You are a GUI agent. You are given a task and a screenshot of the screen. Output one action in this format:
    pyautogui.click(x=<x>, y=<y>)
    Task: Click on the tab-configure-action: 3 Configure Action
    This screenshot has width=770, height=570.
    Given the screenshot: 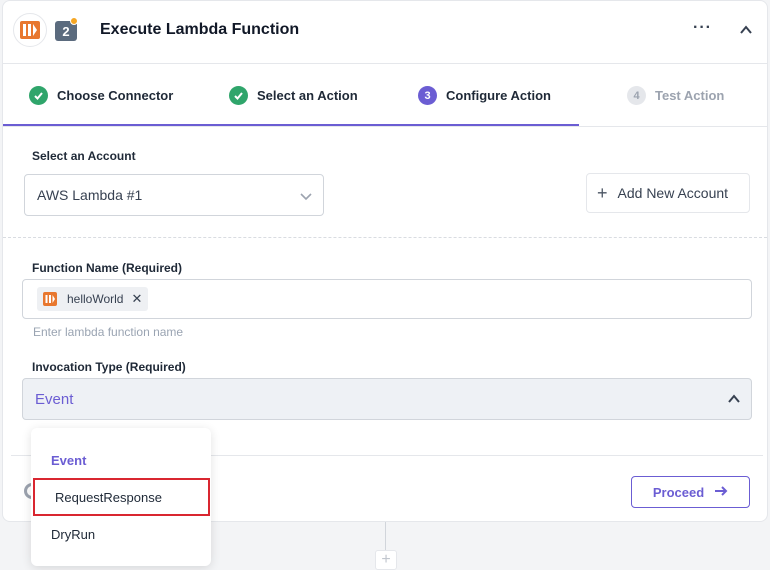 What is the action you would take?
    pyautogui.click(x=484, y=95)
    